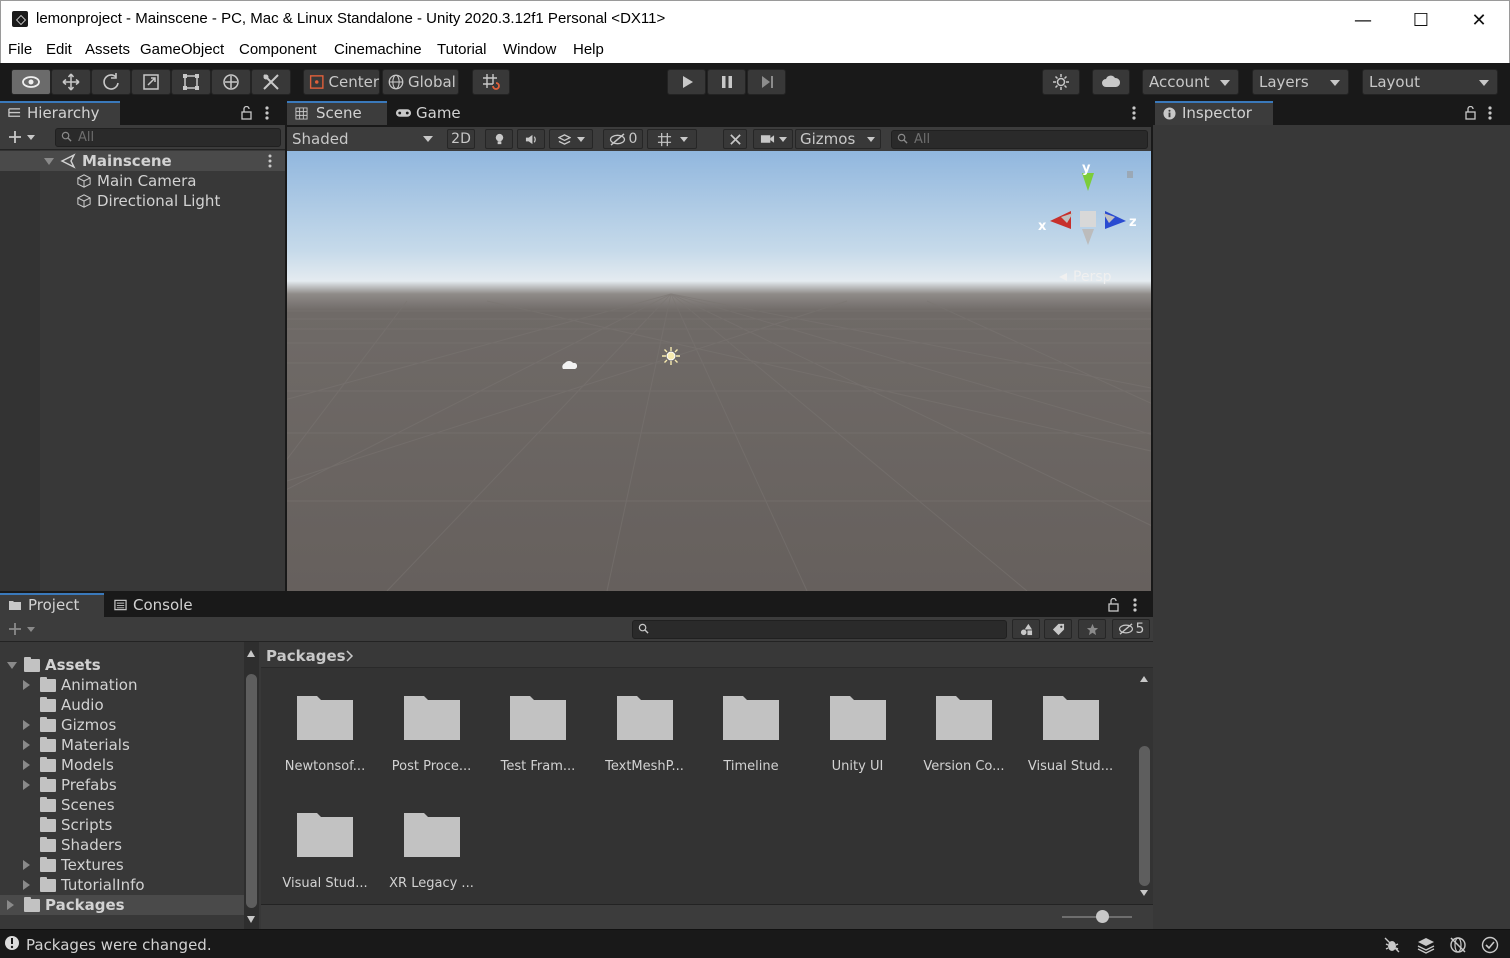 The height and width of the screenshot is (958, 1510). What do you see at coordinates (31, 82) in the screenshot?
I see `view-tool-button` at bounding box center [31, 82].